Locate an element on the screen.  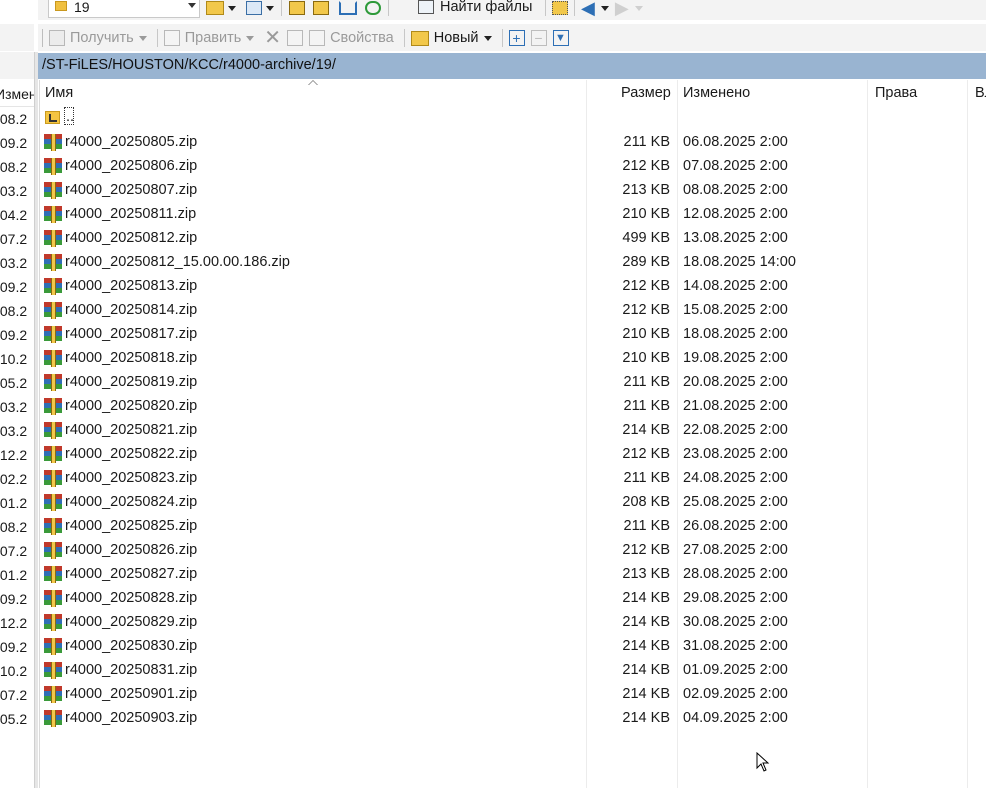
file-row: r4000_20250830.zip 214 KB 31.08.2025 2:00 is located at coordinates (510, 647).